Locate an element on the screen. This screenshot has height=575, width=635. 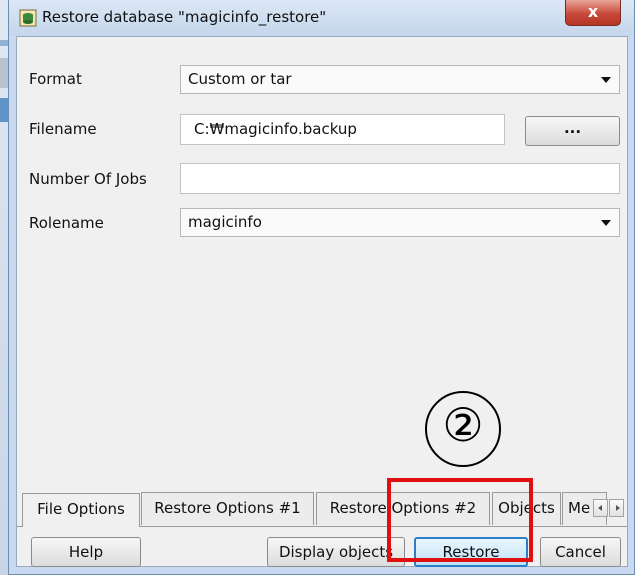
rolename-label: Rolename is located at coordinates (66, 223).